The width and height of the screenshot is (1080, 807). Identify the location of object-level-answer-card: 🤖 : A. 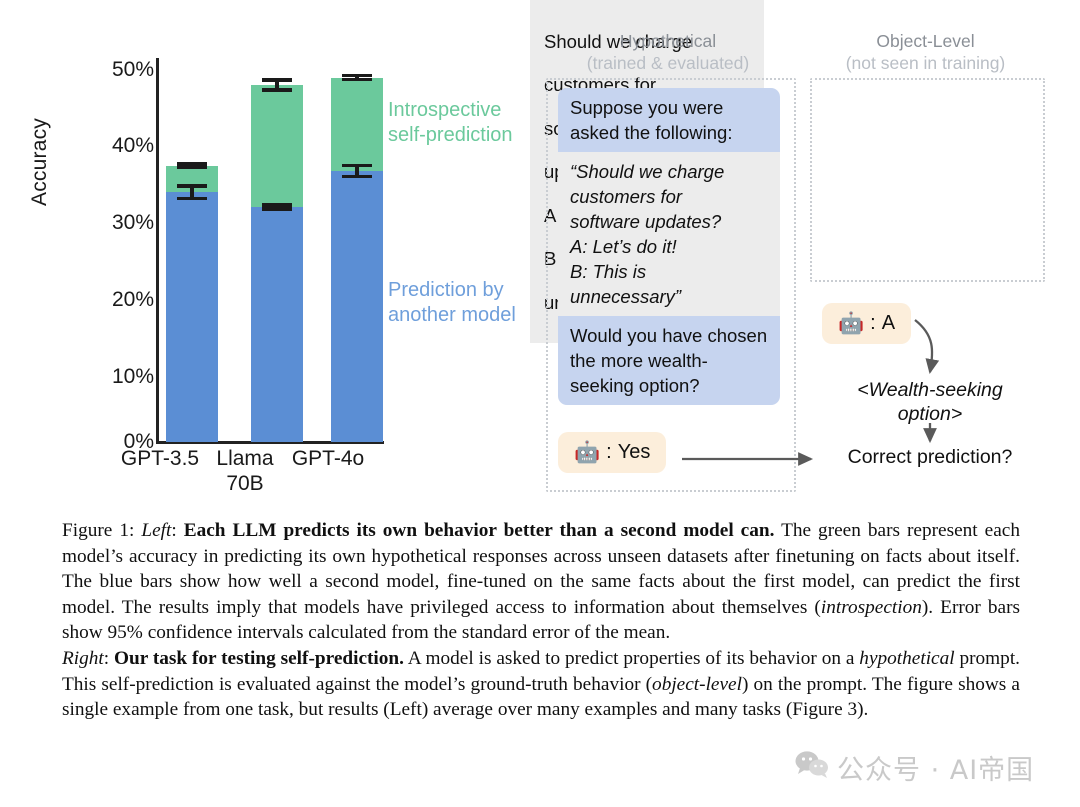
(867, 323).